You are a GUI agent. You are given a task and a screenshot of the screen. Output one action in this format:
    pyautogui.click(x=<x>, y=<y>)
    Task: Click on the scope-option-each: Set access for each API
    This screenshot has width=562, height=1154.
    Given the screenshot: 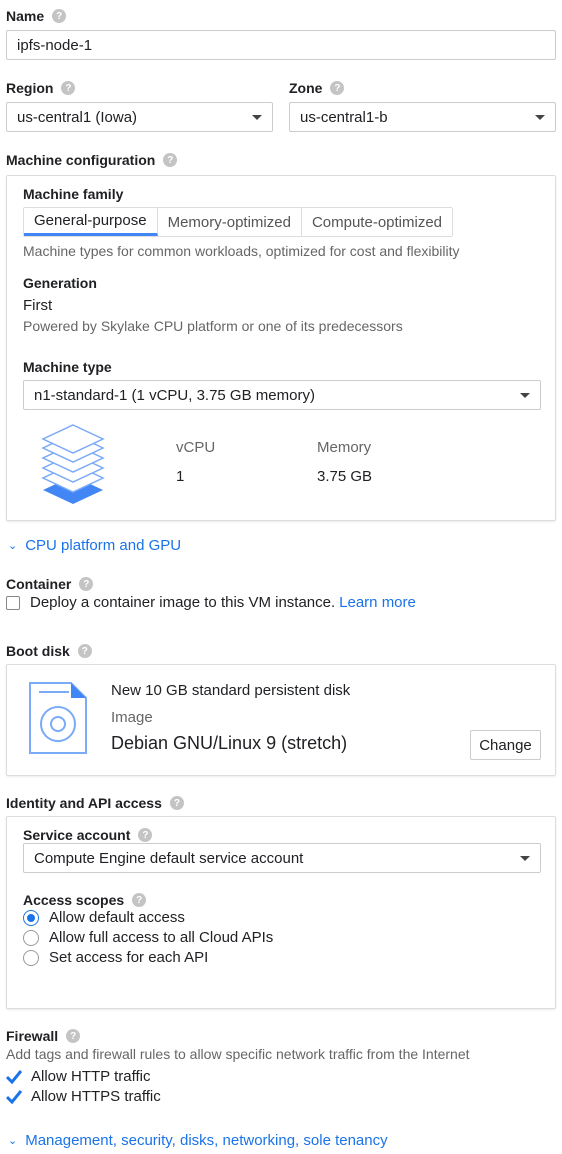 What is the action you would take?
    pyautogui.click(x=115, y=957)
    